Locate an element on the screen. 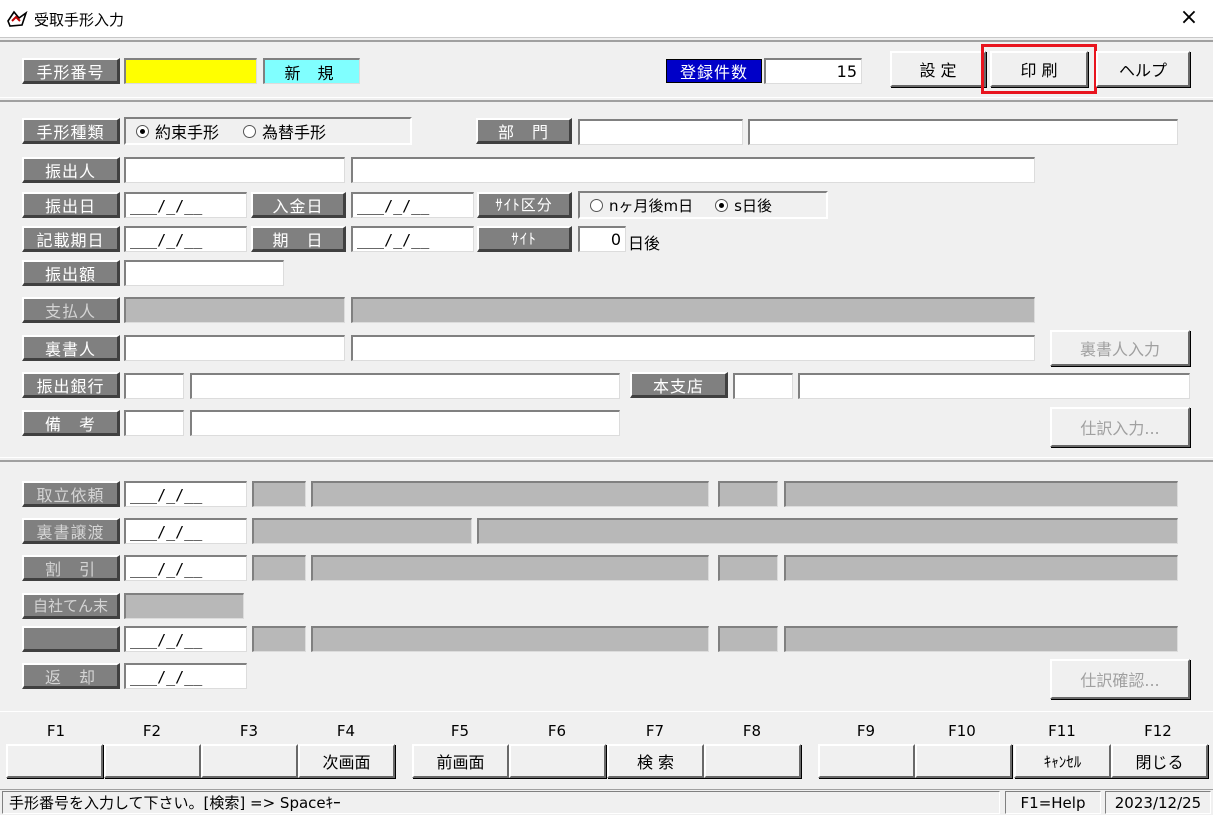 This screenshot has width=1213, height=815. drawer-name-input is located at coordinates (693, 170).